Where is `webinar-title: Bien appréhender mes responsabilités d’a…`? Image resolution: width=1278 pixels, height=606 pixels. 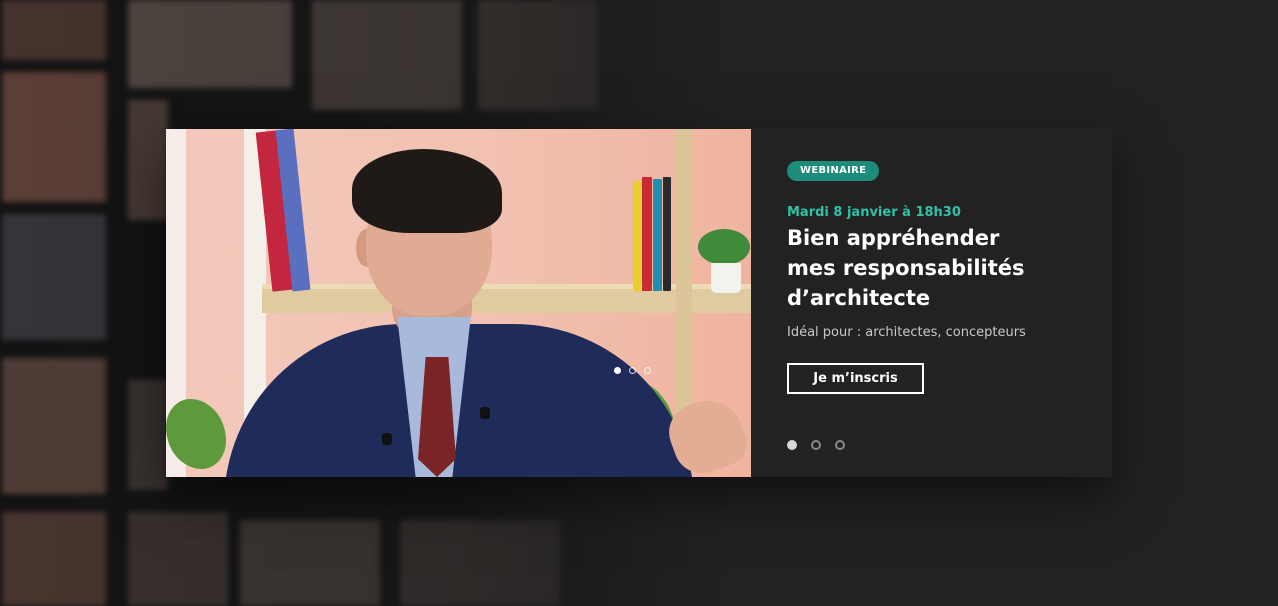
webinar-title: Bien appréhender mes responsabilités d’a… is located at coordinates (937, 268).